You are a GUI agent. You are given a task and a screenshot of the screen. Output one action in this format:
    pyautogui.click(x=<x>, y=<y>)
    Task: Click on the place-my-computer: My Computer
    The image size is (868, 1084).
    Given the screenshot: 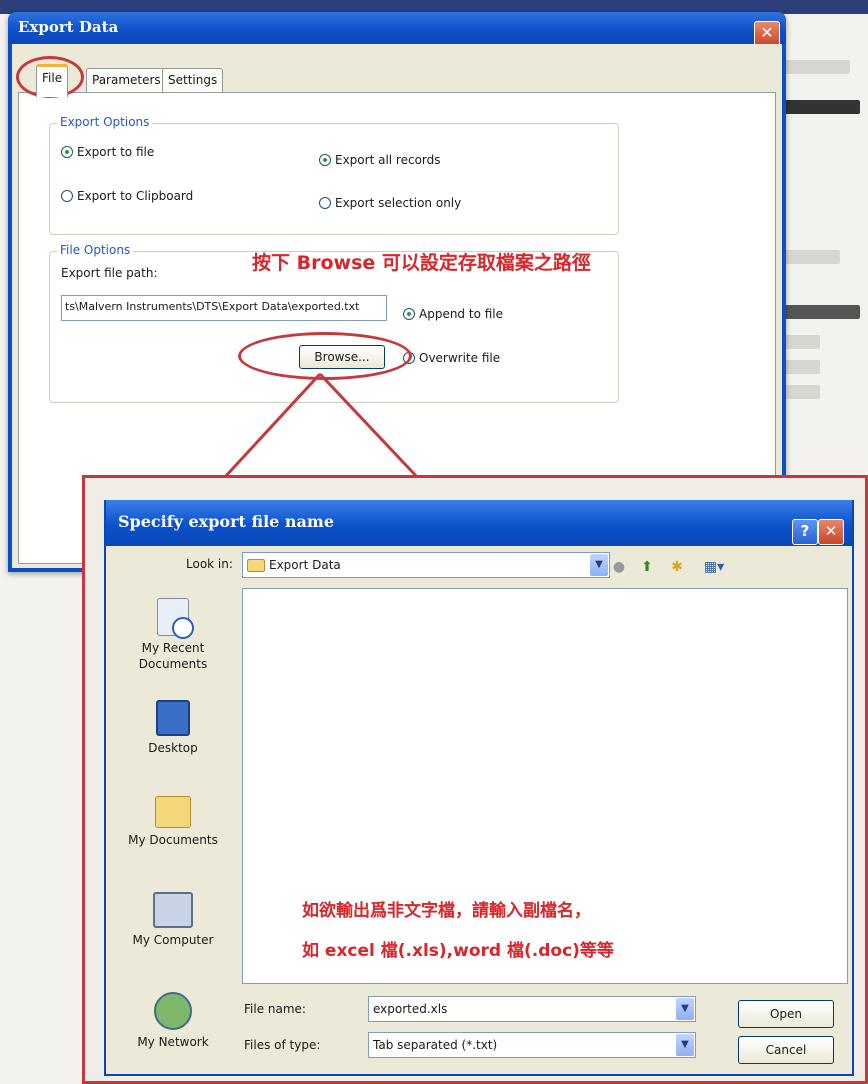 What is the action you would take?
    pyautogui.click(x=173, y=920)
    